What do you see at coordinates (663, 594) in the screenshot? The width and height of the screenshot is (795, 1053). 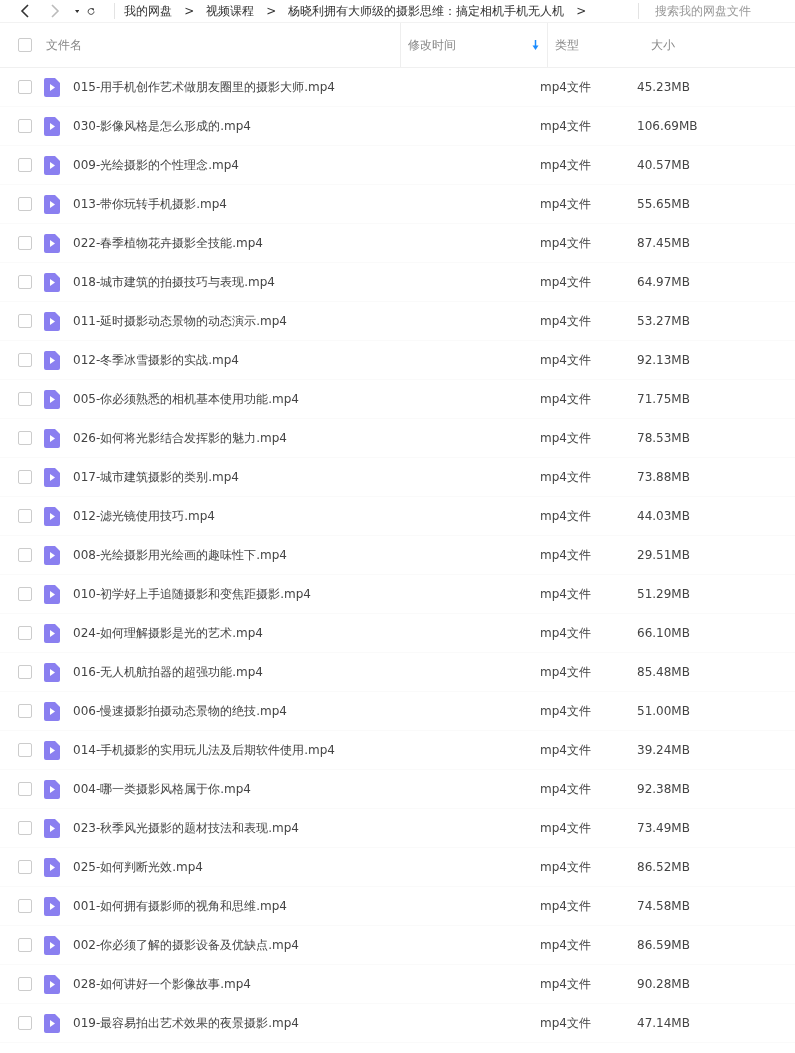 I see `file-size: 51.29MB` at bounding box center [663, 594].